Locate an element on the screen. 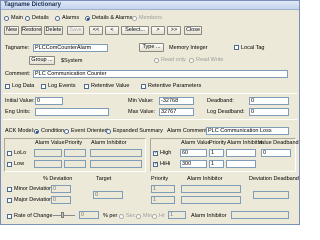 The width and height of the screenshot is (320, 240). lolo-checkbox is located at coordinates (9, 153).